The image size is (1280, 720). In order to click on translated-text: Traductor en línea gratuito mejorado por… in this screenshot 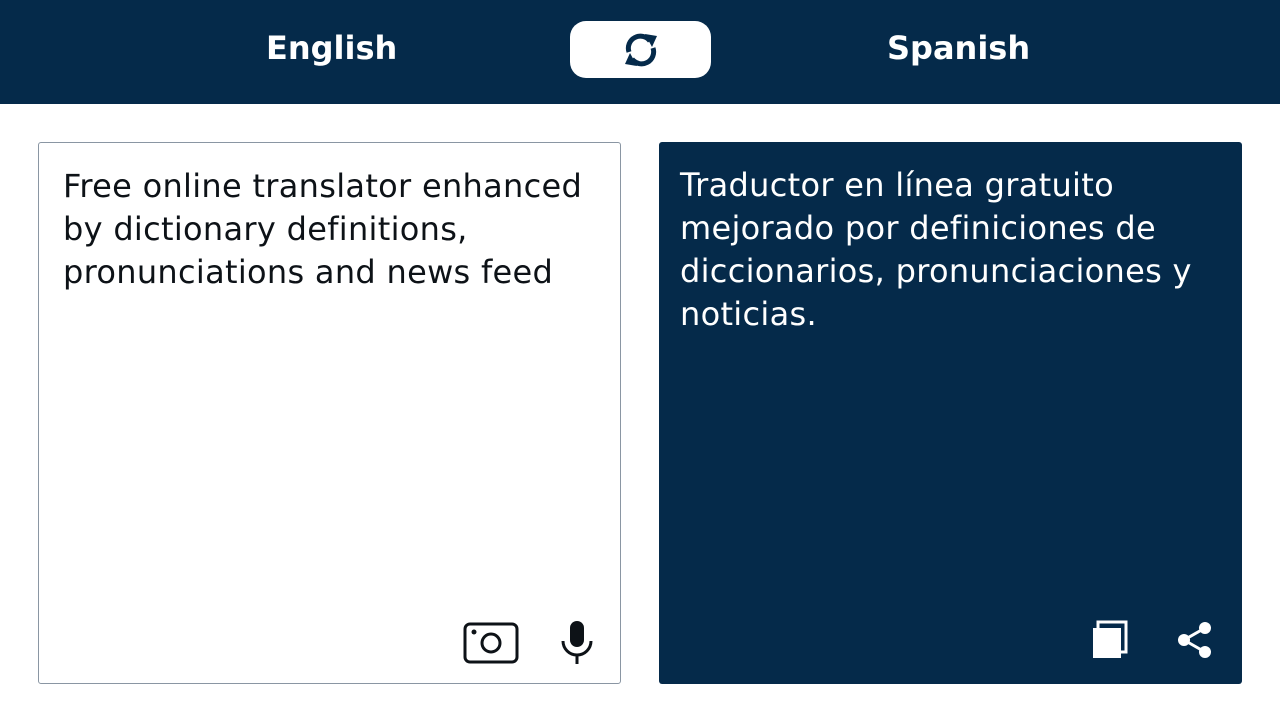, I will do `click(936, 249)`.